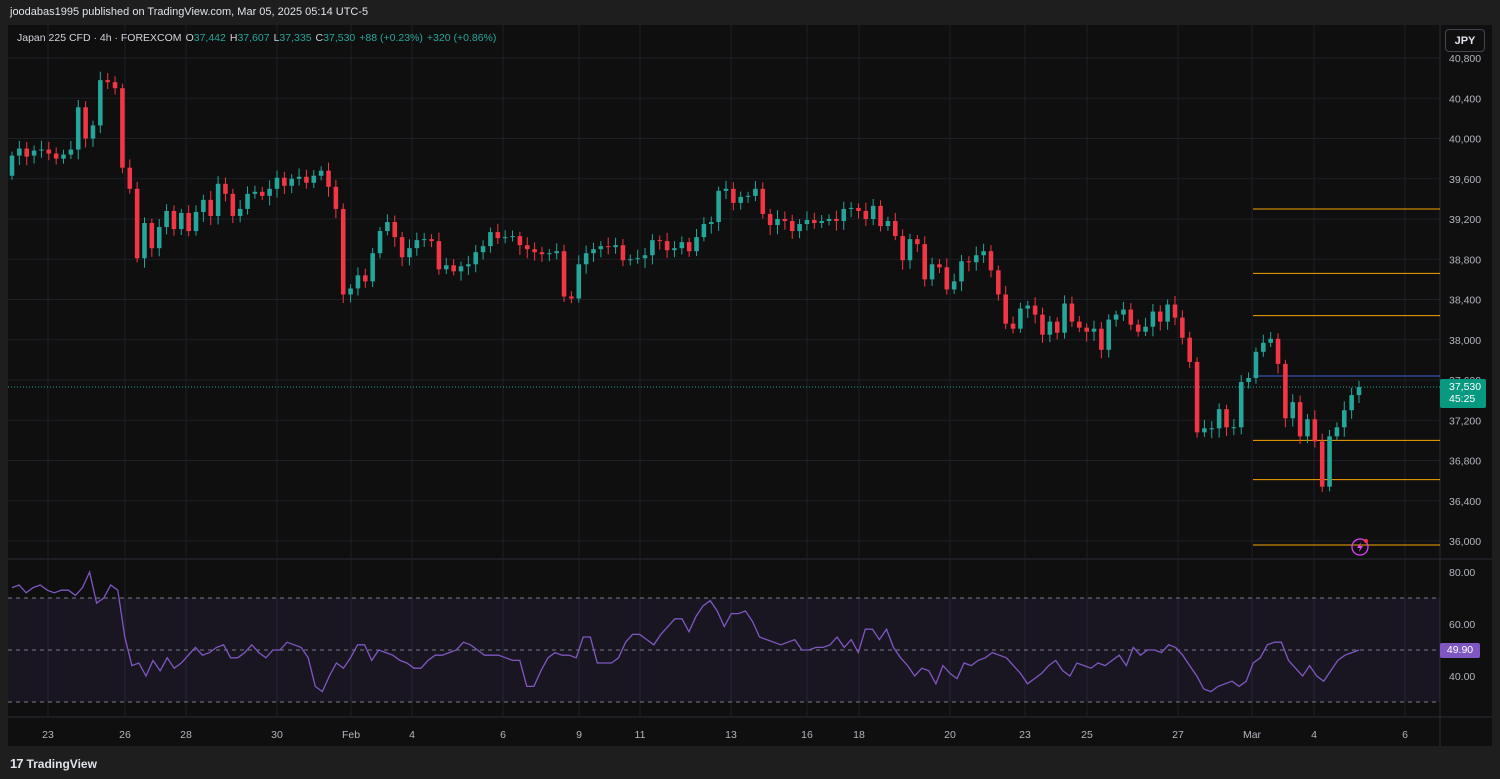 The height and width of the screenshot is (779, 1500). What do you see at coordinates (731, 735) in the screenshot?
I see `time-tick-label: 13` at bounding box center [731, 735].